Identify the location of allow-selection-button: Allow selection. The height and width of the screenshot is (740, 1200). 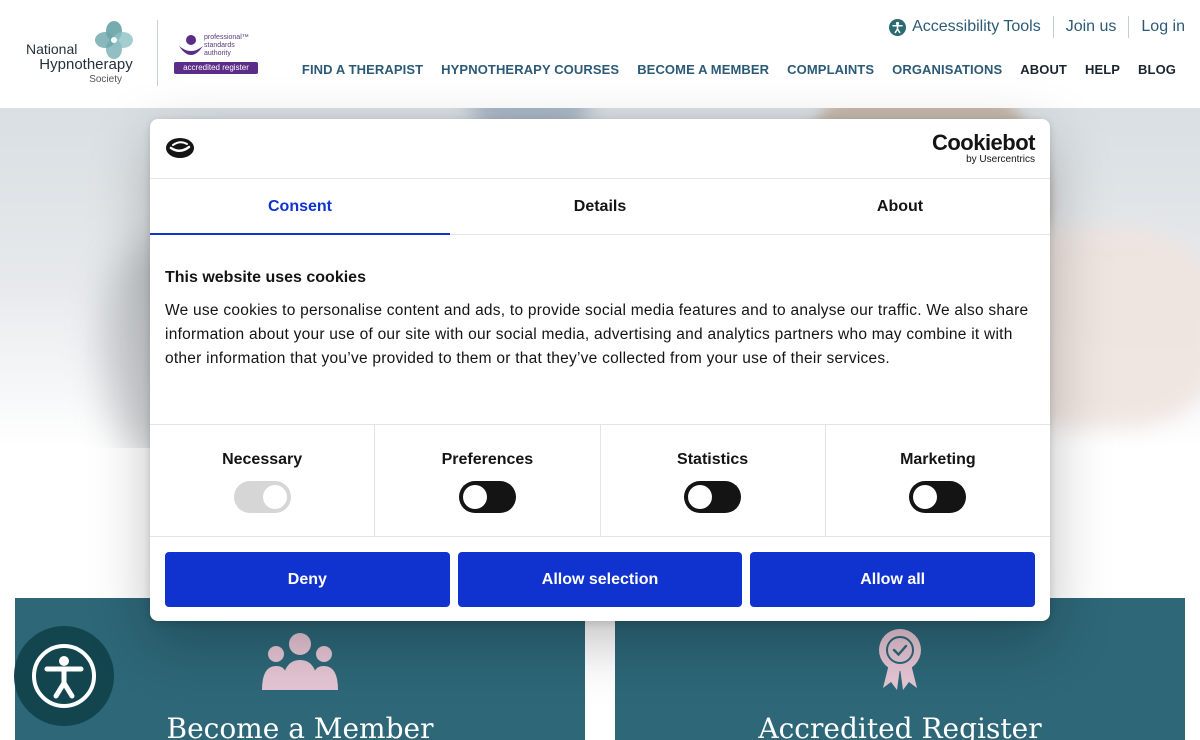
(600, 579).